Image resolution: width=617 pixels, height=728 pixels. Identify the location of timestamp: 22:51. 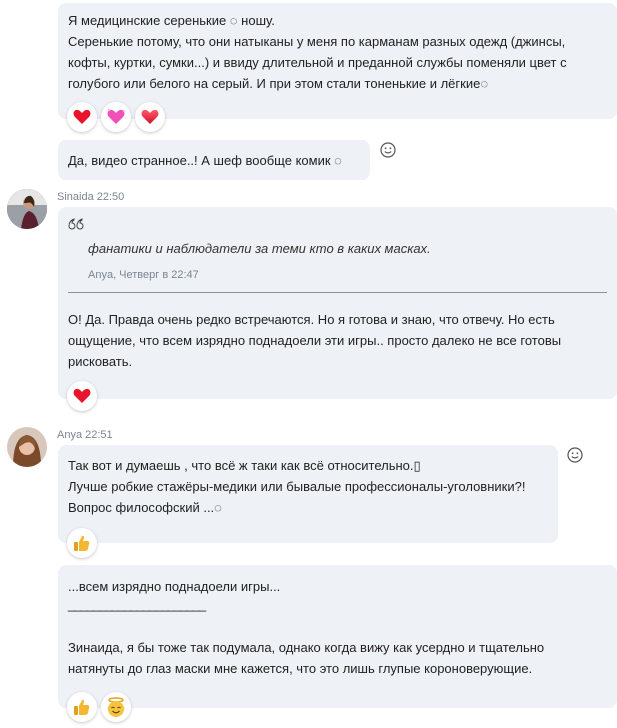
(99, 435).